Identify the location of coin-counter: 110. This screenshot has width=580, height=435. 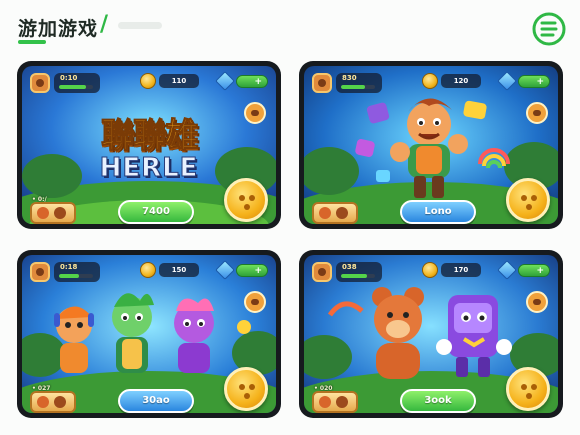
(169, 81).